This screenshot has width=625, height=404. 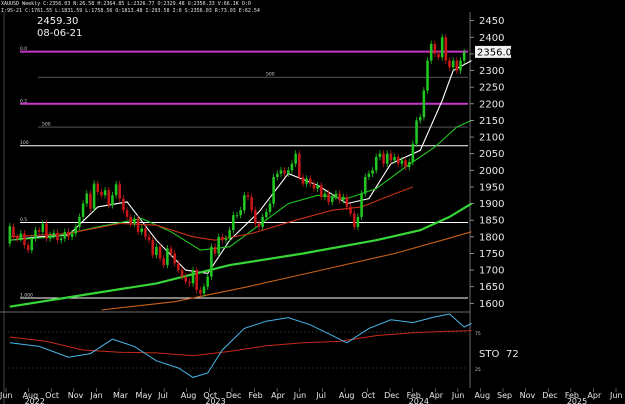 What do you see at coordinates (58, 21) in the screenshot?
I see `crosshair-price: 2459.30` at bounding box center [58, 21].